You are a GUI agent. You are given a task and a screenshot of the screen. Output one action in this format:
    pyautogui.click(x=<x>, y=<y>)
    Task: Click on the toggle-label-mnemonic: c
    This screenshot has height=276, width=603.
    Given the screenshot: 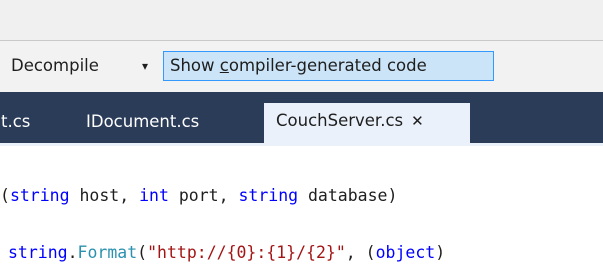 What is the action you would take?
    pyautogui.click(x=224, y=65)
    